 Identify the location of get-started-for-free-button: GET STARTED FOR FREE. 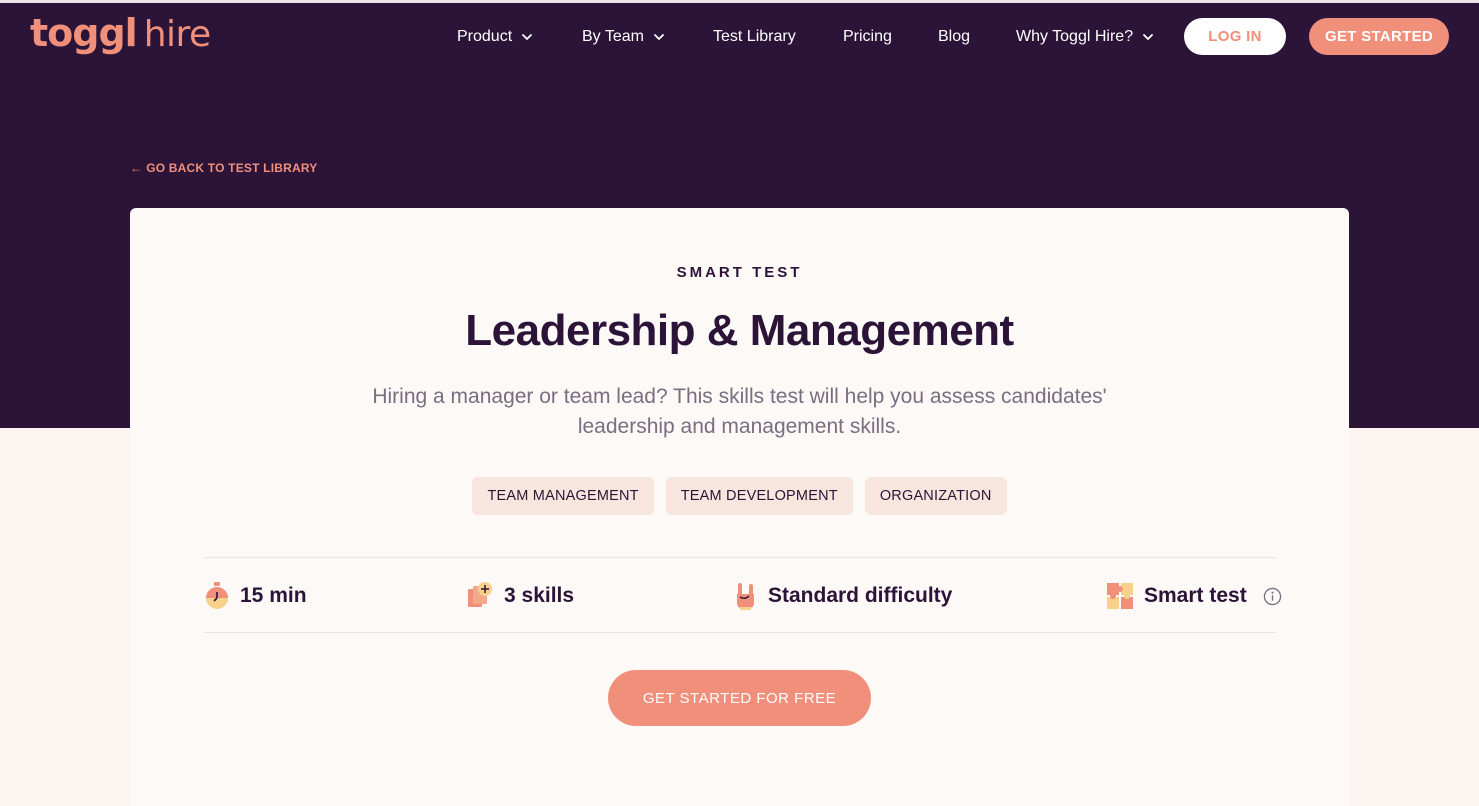
(739, 698).